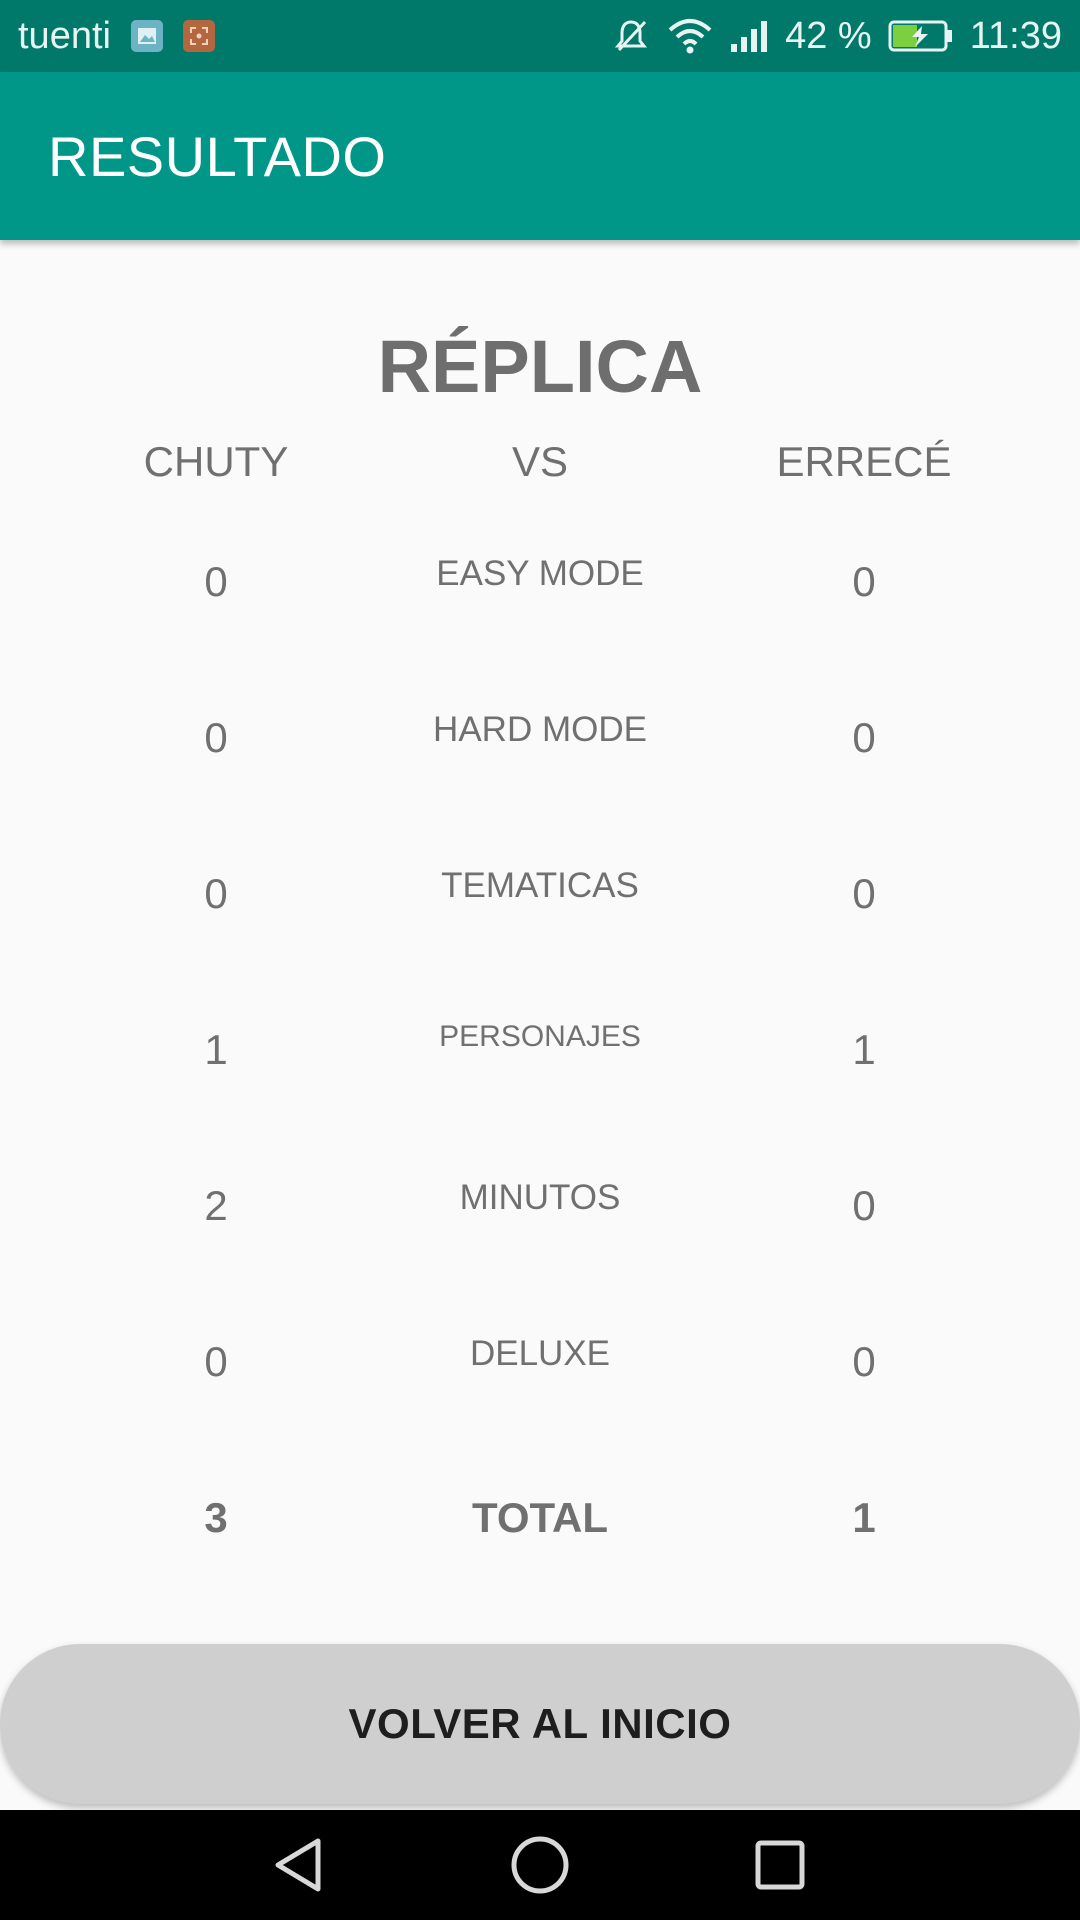 This screenshot has width=1080, height=1920. I want to click on wifi-icon, so click(690, 36).